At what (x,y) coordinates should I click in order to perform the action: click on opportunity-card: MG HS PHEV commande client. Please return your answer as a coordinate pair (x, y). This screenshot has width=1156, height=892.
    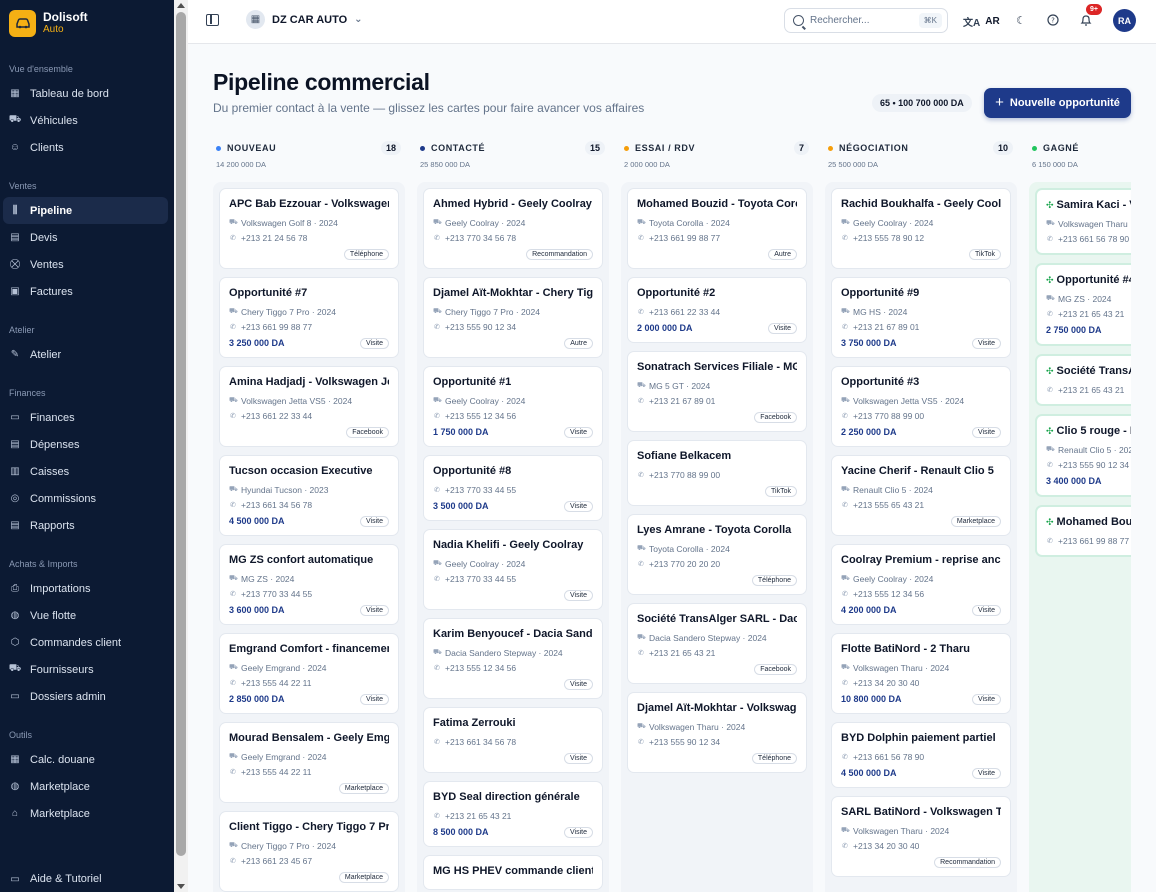
    Looking at the image, I should click on (513, 872).